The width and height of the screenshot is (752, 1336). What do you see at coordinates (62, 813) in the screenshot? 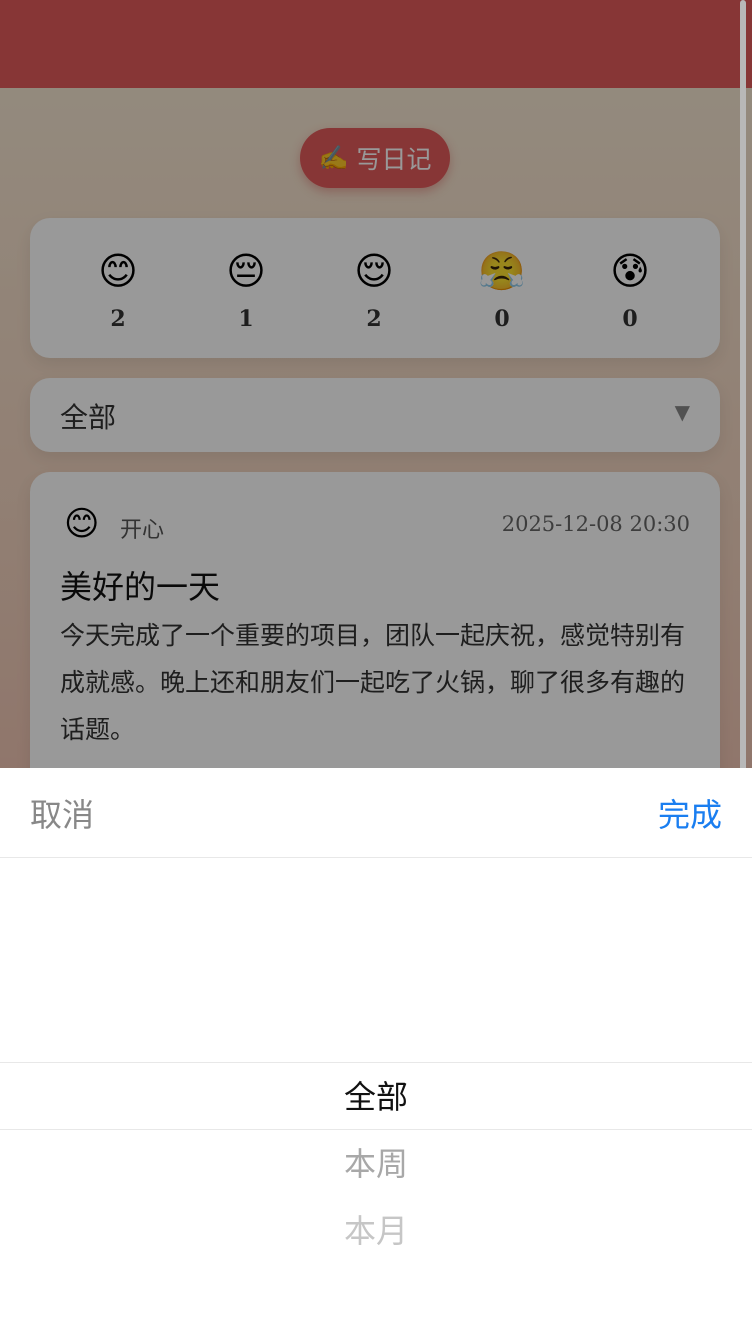
I see `cancel-button: 取消` at bounding box center [62, 813].